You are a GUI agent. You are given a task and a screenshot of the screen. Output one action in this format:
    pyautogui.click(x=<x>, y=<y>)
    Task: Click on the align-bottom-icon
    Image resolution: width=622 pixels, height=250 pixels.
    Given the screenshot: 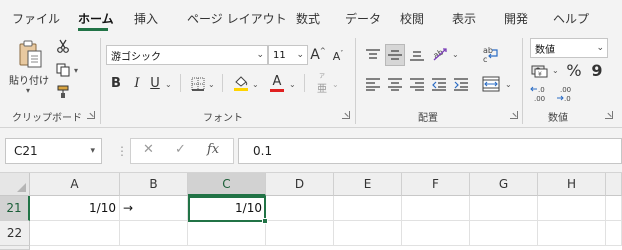 What is the action you would take?
    pyautogui.click(x=417, y=55)
    